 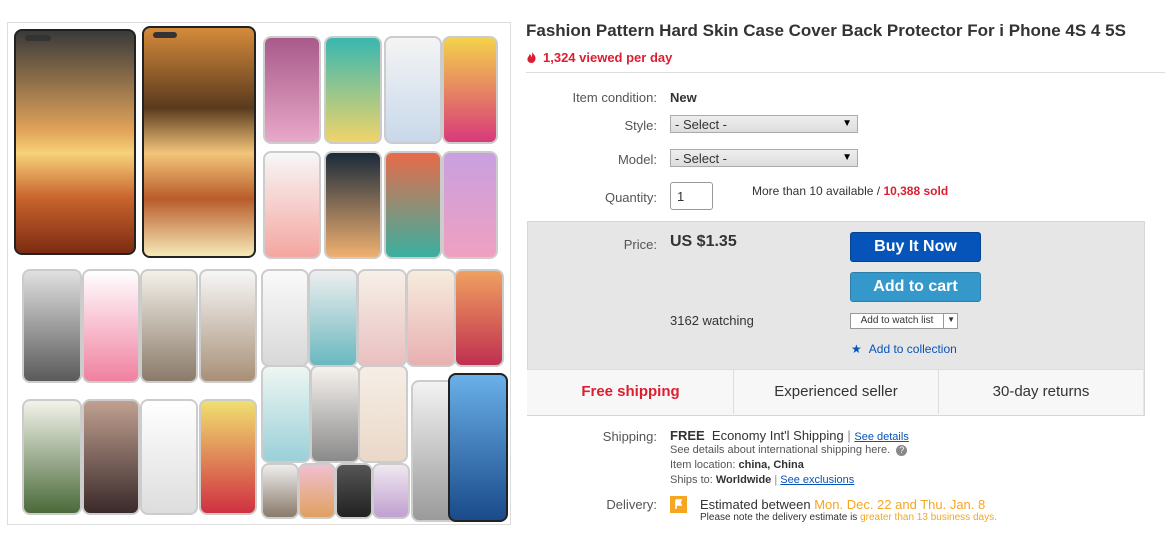 I want to click on location-label: Item location:, so click(x=703, y=465).